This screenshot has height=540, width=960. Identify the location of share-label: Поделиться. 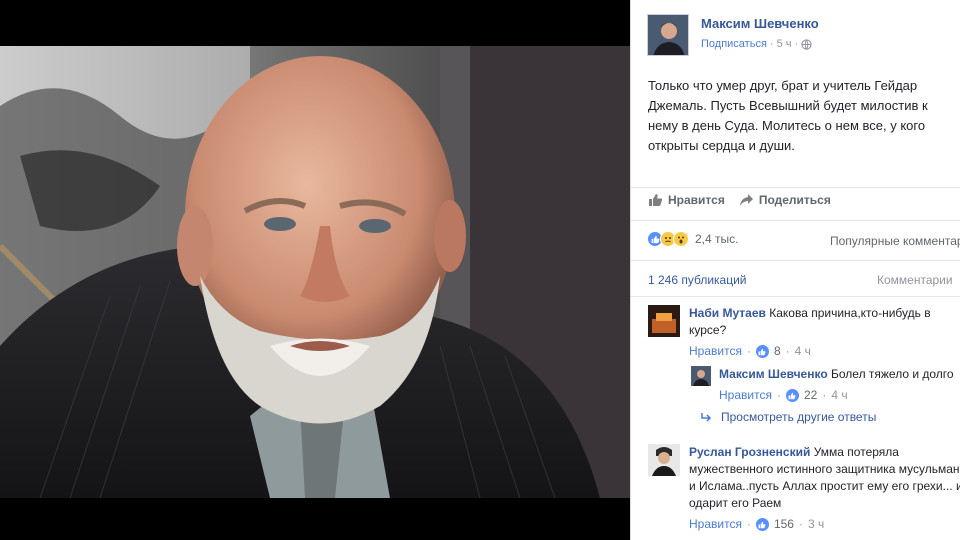
(794, 200).